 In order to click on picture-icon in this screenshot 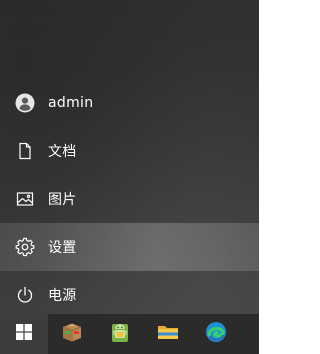, I will do `click(25, 199)`.